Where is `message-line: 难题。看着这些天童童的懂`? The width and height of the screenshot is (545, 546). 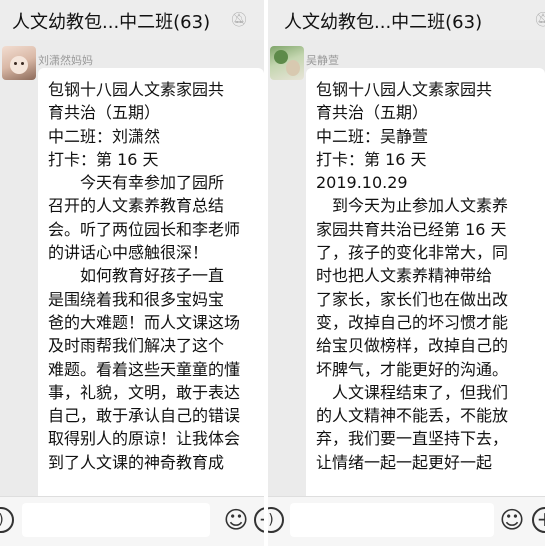
message-line: 难题。看着这些天童童的懂 is located at coordinates (144, 369).